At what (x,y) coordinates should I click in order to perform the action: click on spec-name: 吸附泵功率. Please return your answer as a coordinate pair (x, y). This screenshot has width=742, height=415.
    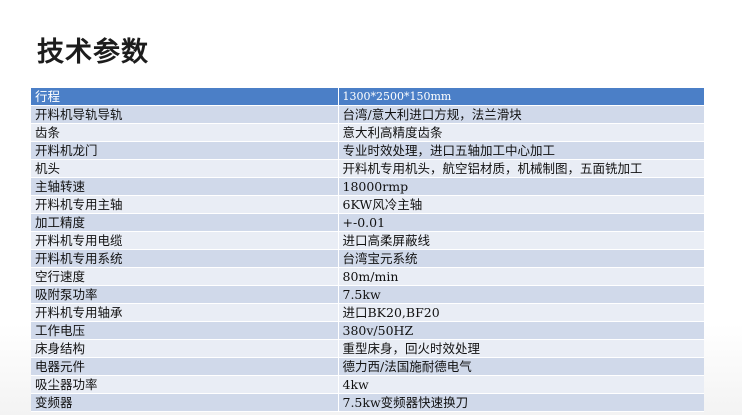
    Looking at the image, I should click on (185, 294).